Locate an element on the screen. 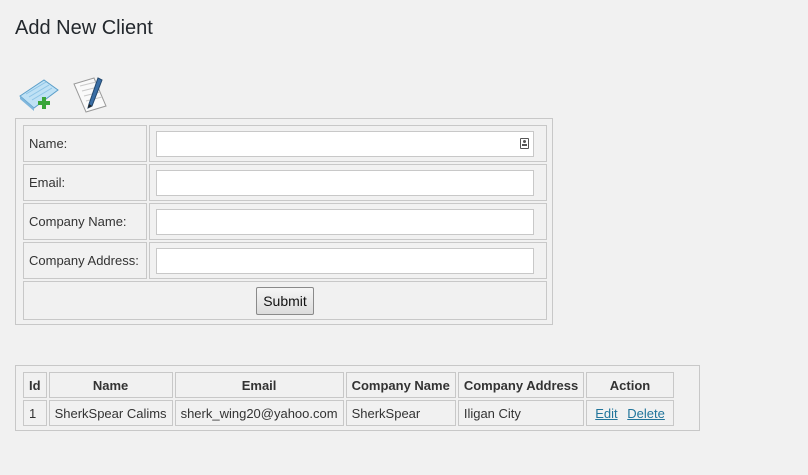 This screenshot has width=808, height=475. col-header-action: Action is located at coordinates (630, 385).